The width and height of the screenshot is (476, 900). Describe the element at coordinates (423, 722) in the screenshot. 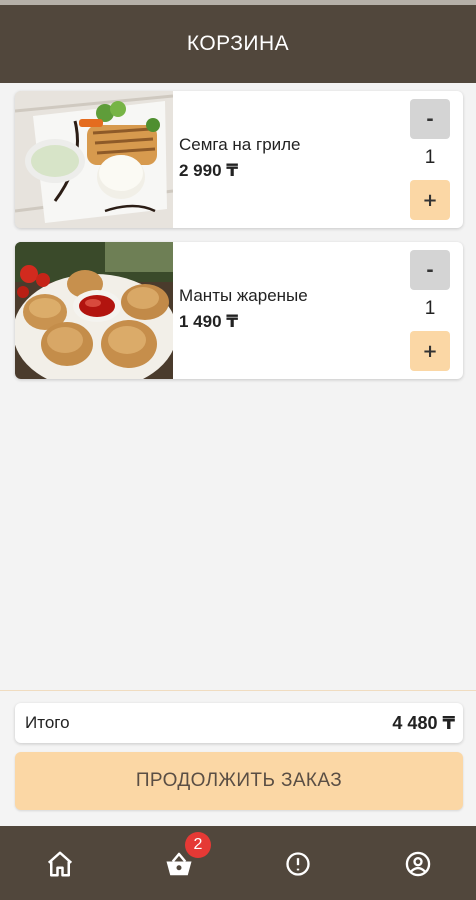

I see `total-value: 4 480 ₸` at that location.